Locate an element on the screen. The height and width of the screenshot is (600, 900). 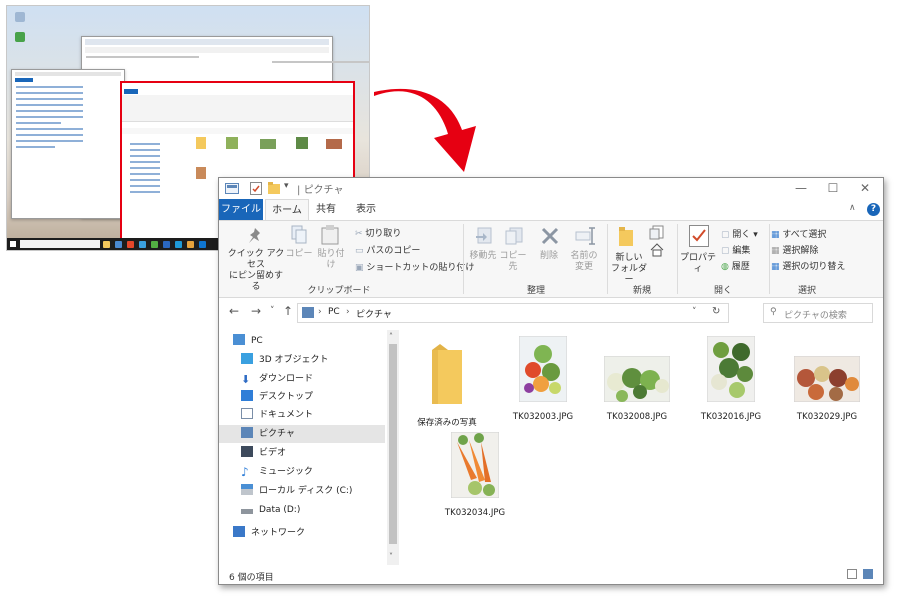
history-button: ◍ 履歴 is located at coordinates (735, 265).